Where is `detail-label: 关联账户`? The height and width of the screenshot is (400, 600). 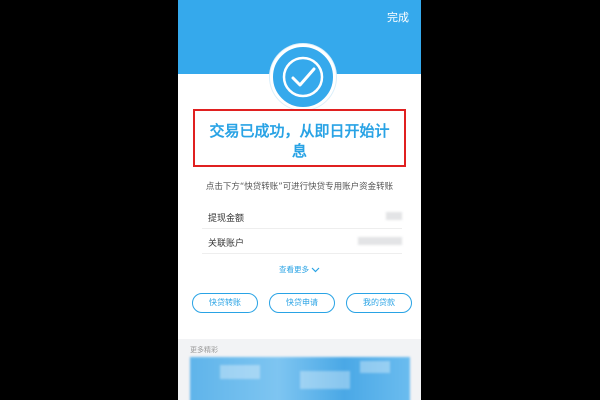 detail-label: 关联账户 is located at coordinates (226, 244).